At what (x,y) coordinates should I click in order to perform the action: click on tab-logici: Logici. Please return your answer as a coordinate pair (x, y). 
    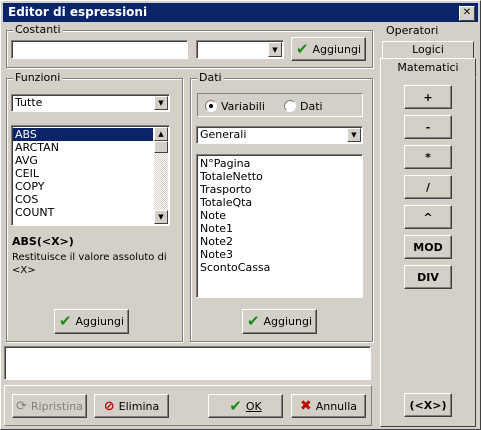
    Looking at the image, I should click on (428, 50).